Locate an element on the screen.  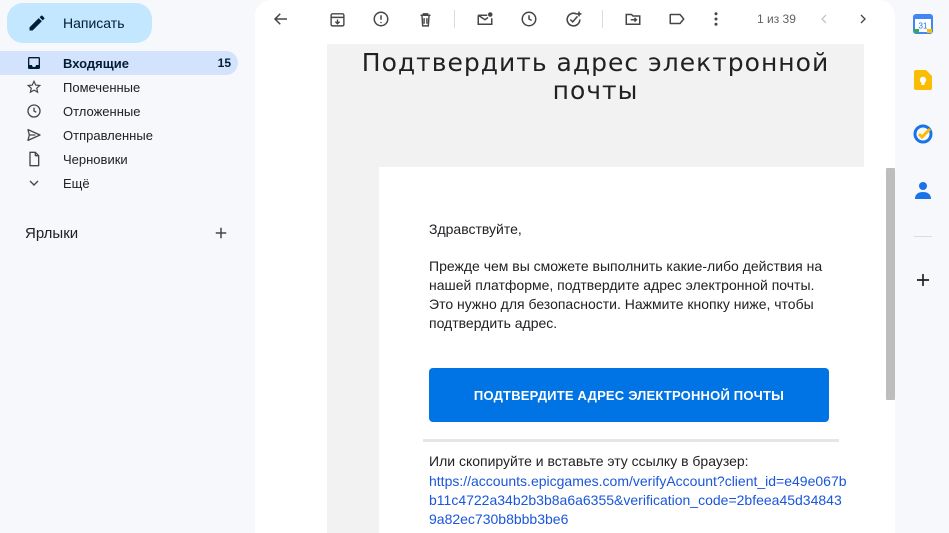
delete-button is located at coordinates (425, 19).